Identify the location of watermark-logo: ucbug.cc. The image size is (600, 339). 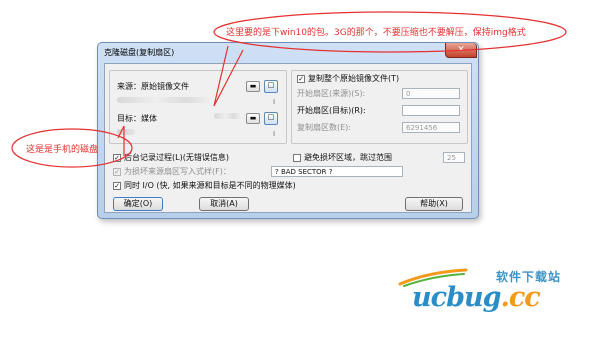
(476, 297).